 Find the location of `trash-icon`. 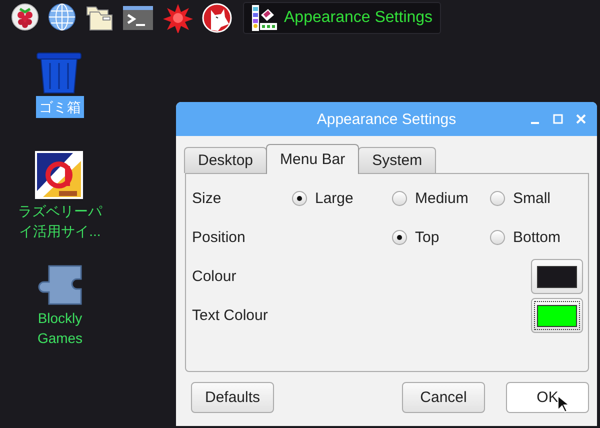

trash-icon is located at coordinates (59, 73).